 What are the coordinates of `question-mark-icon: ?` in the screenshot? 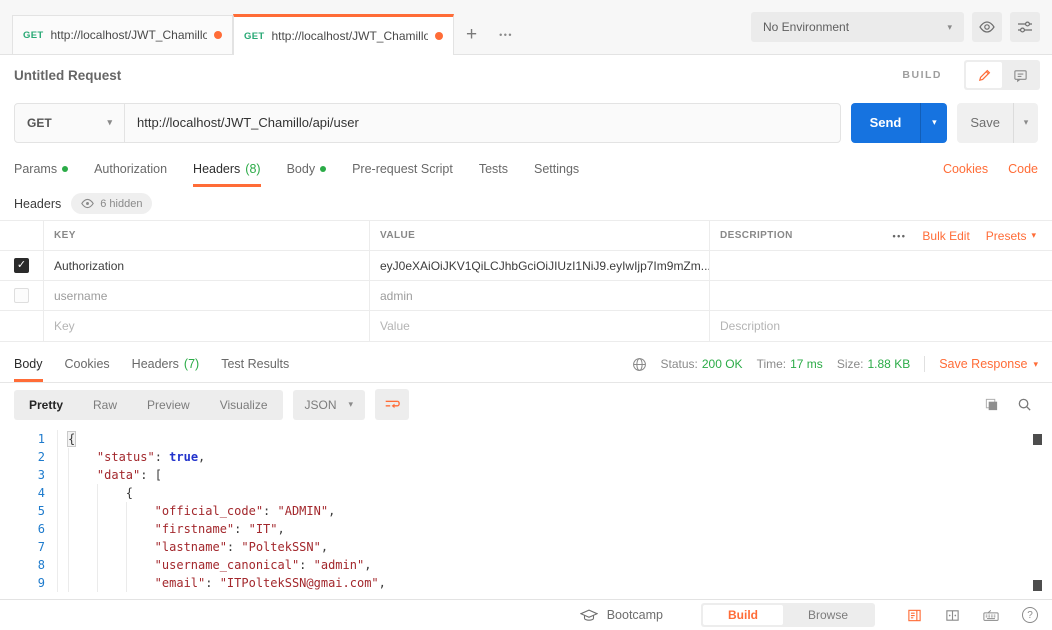 It's located at (1030, 615).